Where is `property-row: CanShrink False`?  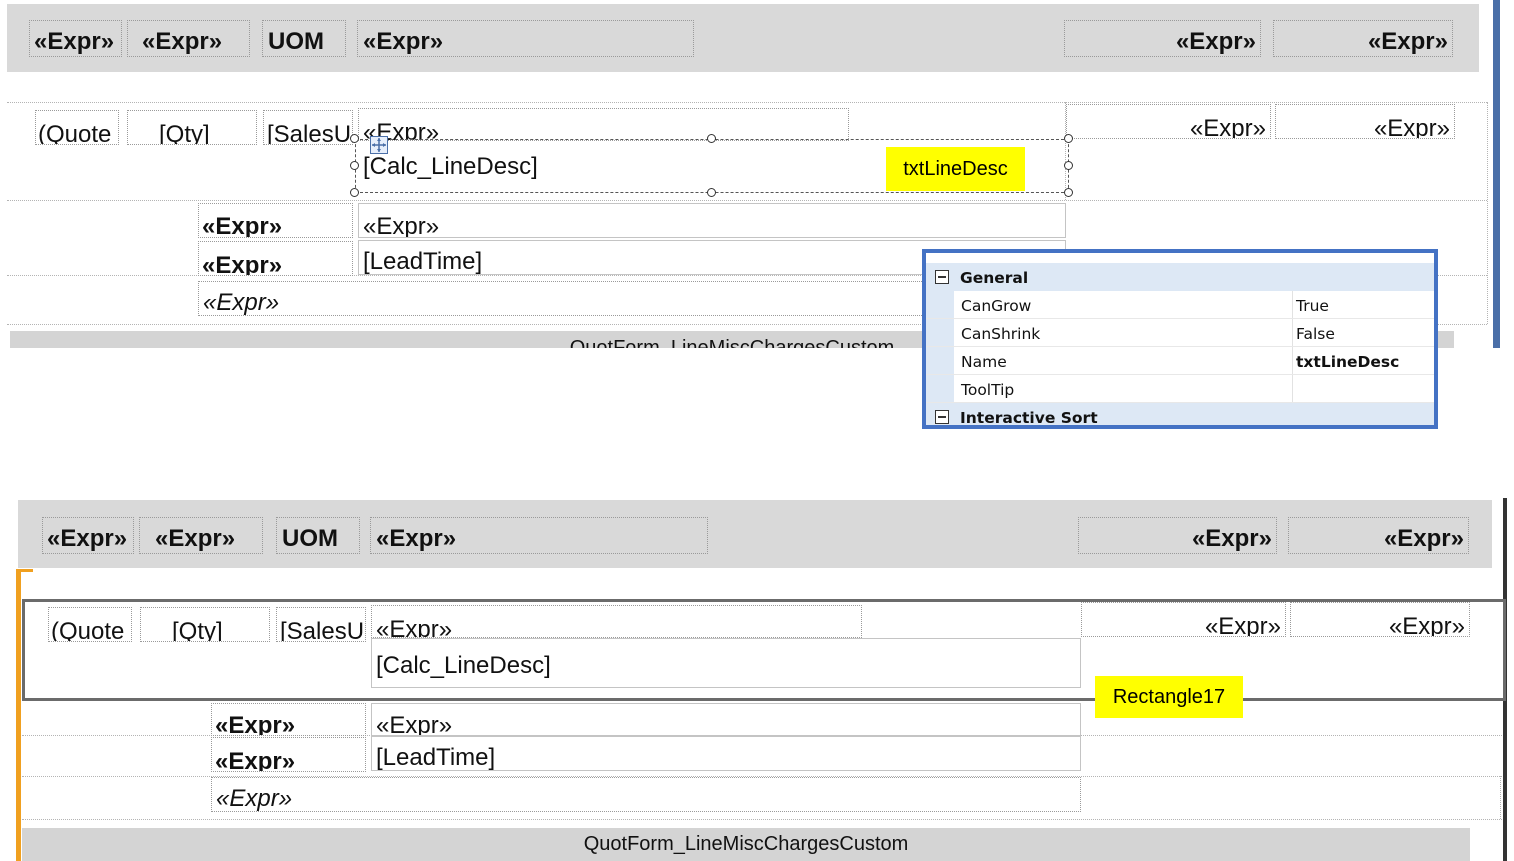 property-row: CanShrink False is located at coordinates (1180, 333).